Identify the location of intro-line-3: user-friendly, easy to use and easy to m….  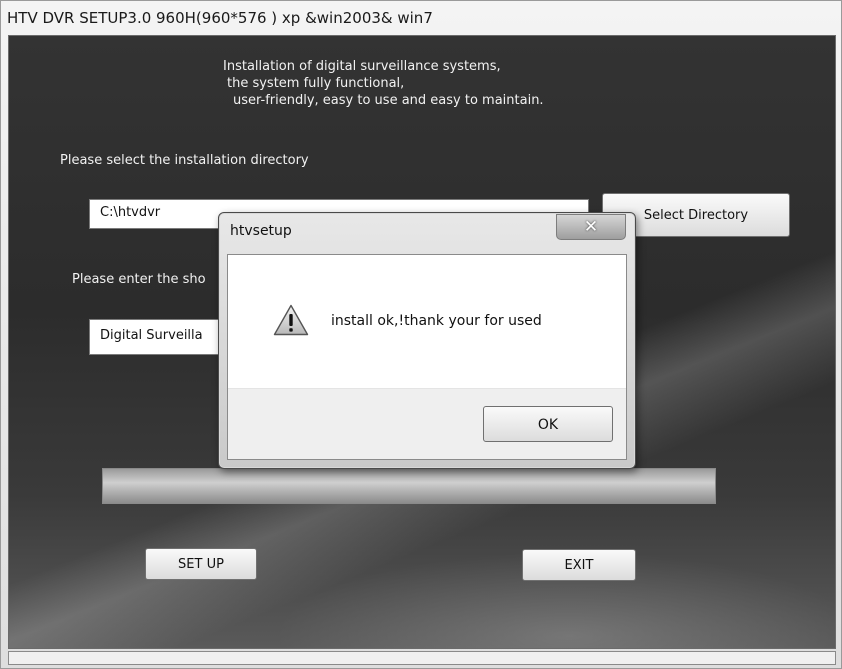
(388, 100).